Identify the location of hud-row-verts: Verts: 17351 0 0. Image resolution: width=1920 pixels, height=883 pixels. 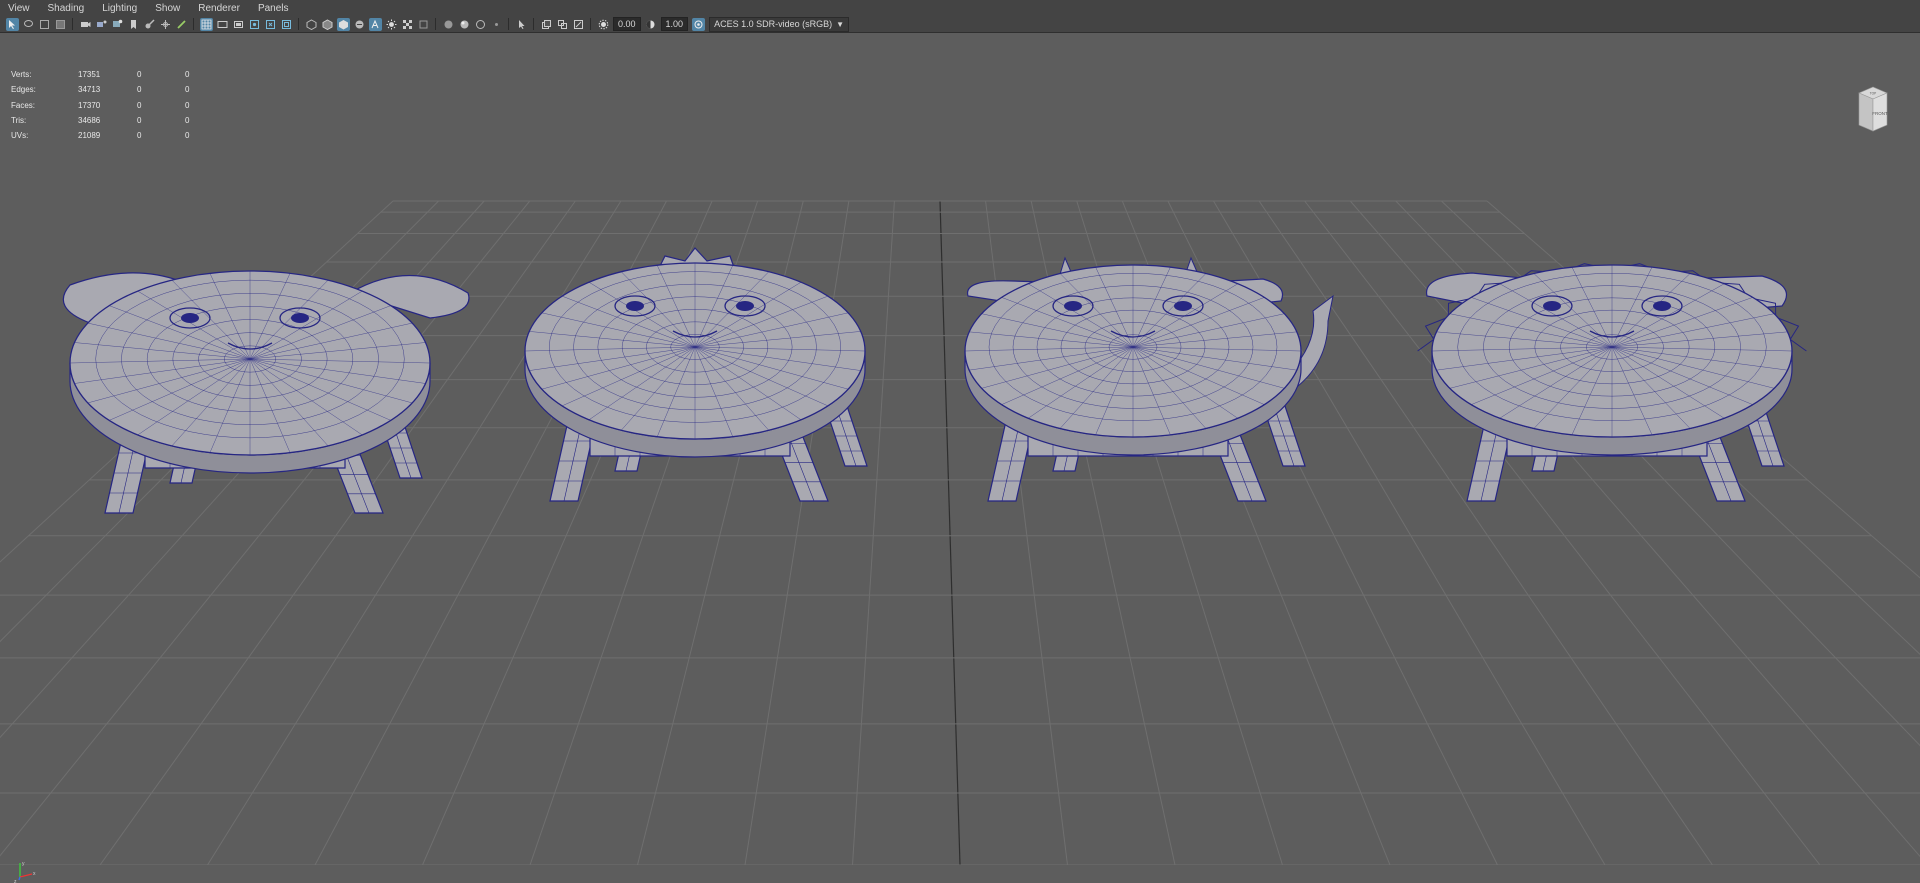
(100, 74).